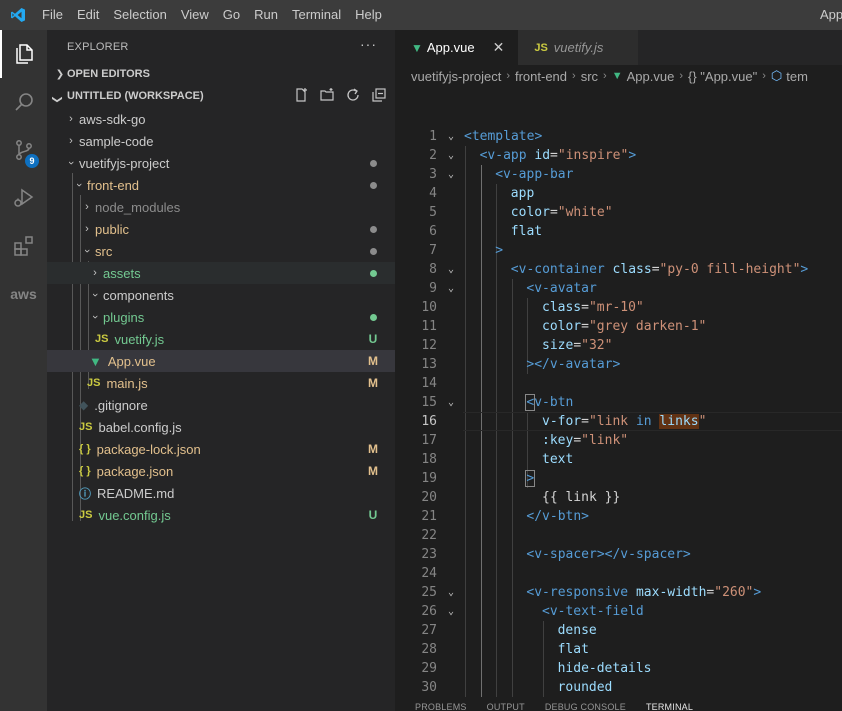 The width and height of the screenshot is (842, 711). I want to click on code-line: 25 ⌄ <v-responsive max-width="260">, so click(618, 592).